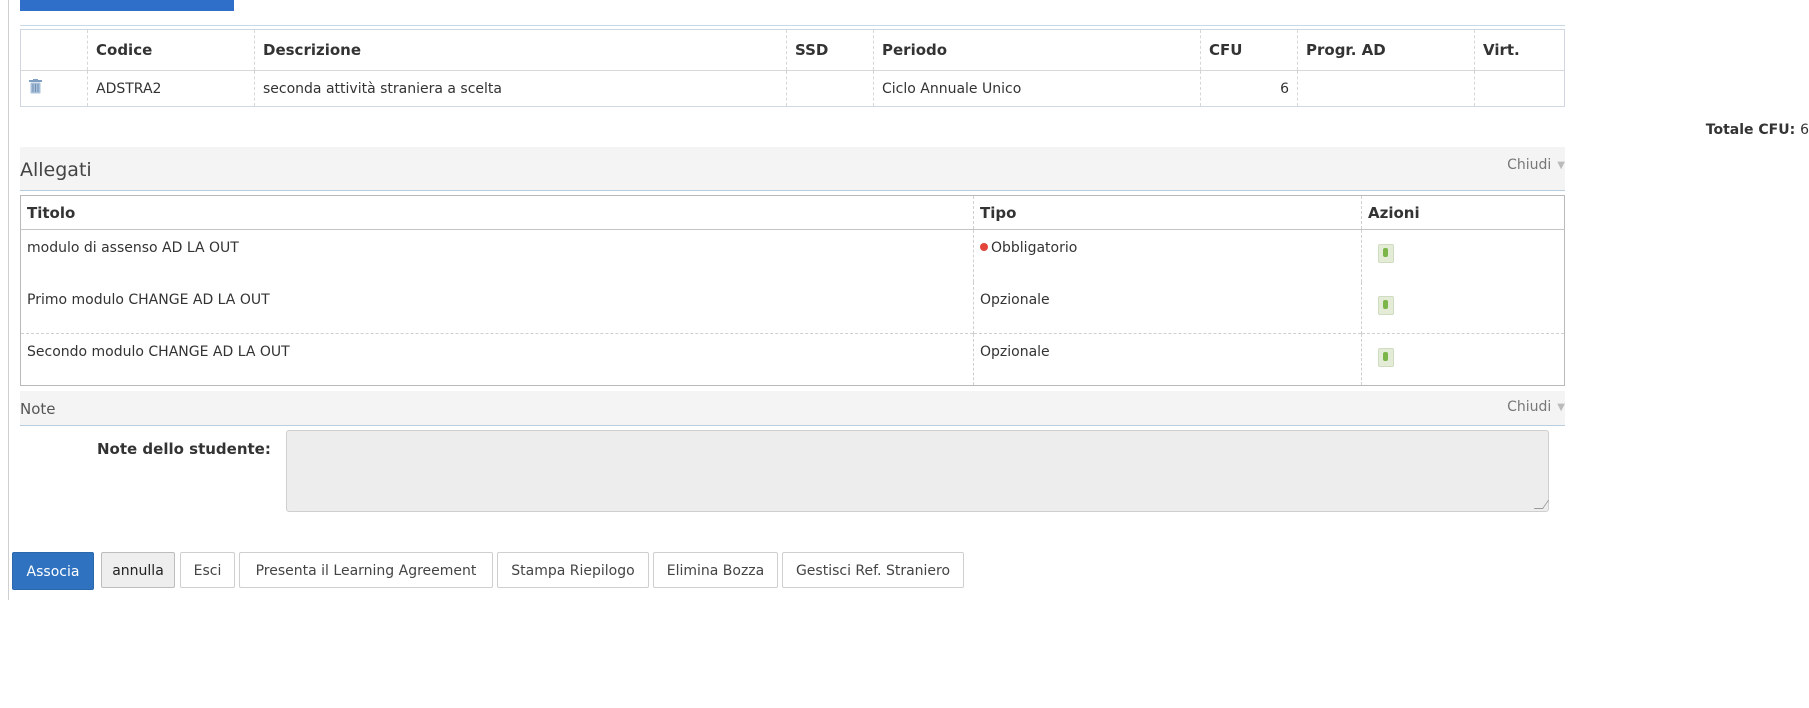  What do you see at coordinates (184, 449) in the screenshot?
I see `note-studente-label: Note dello studente:` at bounding box center [184, 449].